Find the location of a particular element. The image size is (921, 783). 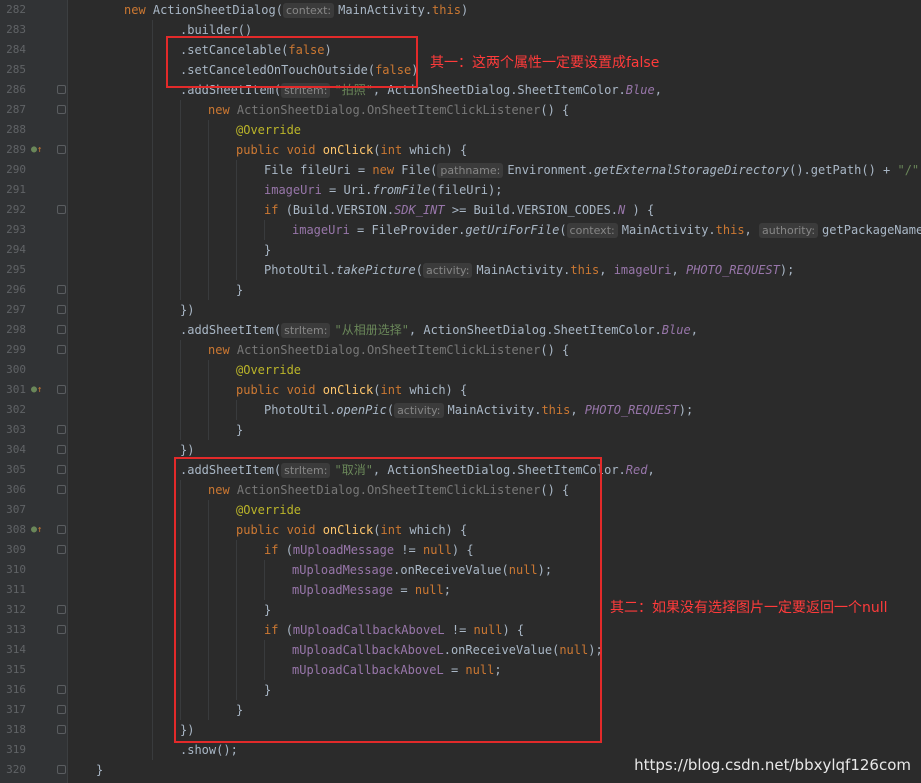

code-line: 303} is located at coordinates (460, 430).